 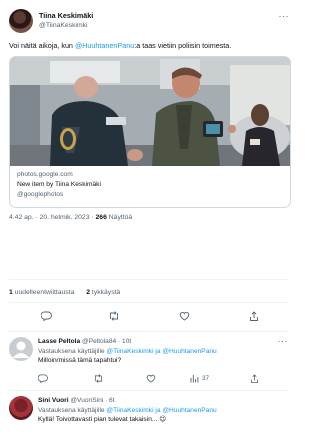 I want to click on card-domain: photos.google.com, so click(x=45, y=174).